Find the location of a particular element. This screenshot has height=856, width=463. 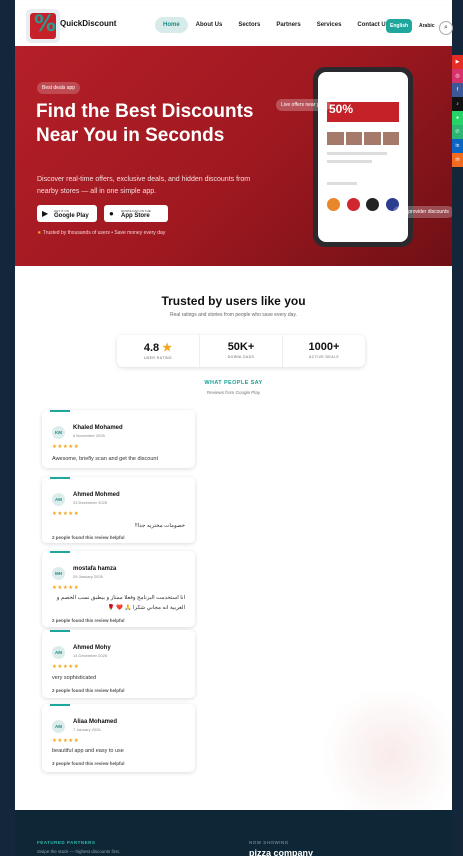

app-store-small: DOWNLOAD ON THE is located at coordinates (136, 210).